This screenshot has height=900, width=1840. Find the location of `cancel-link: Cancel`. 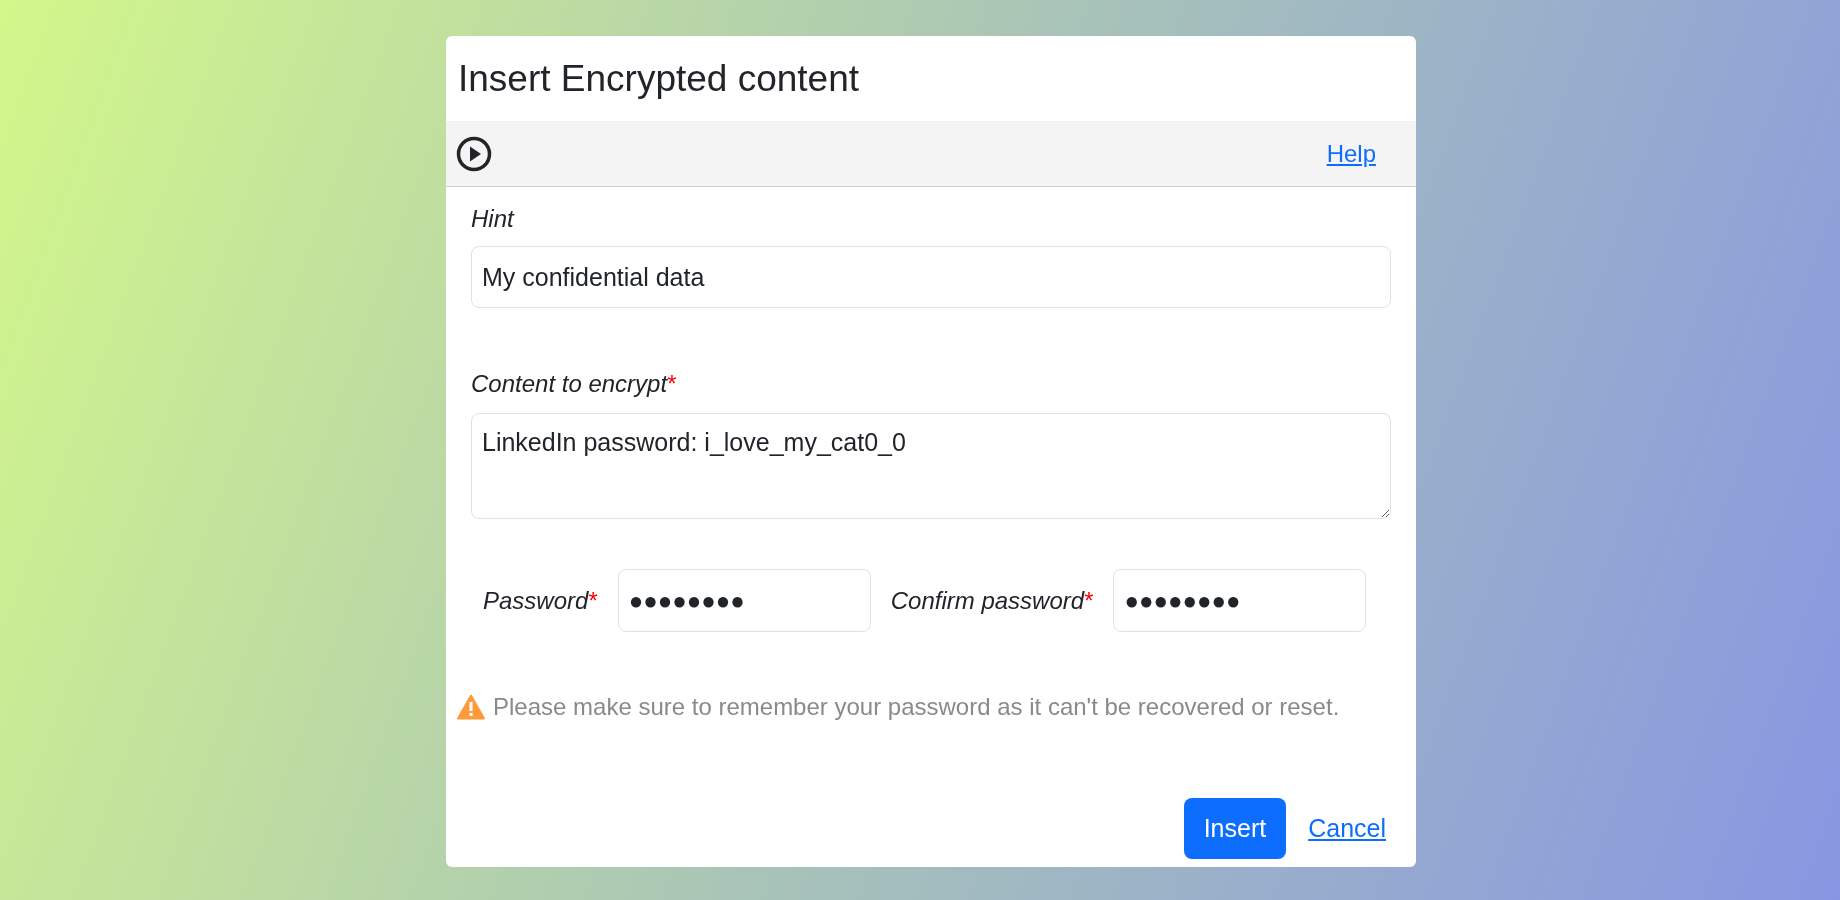

cancel-link: Cancel is located at coordinates (1347, 828).